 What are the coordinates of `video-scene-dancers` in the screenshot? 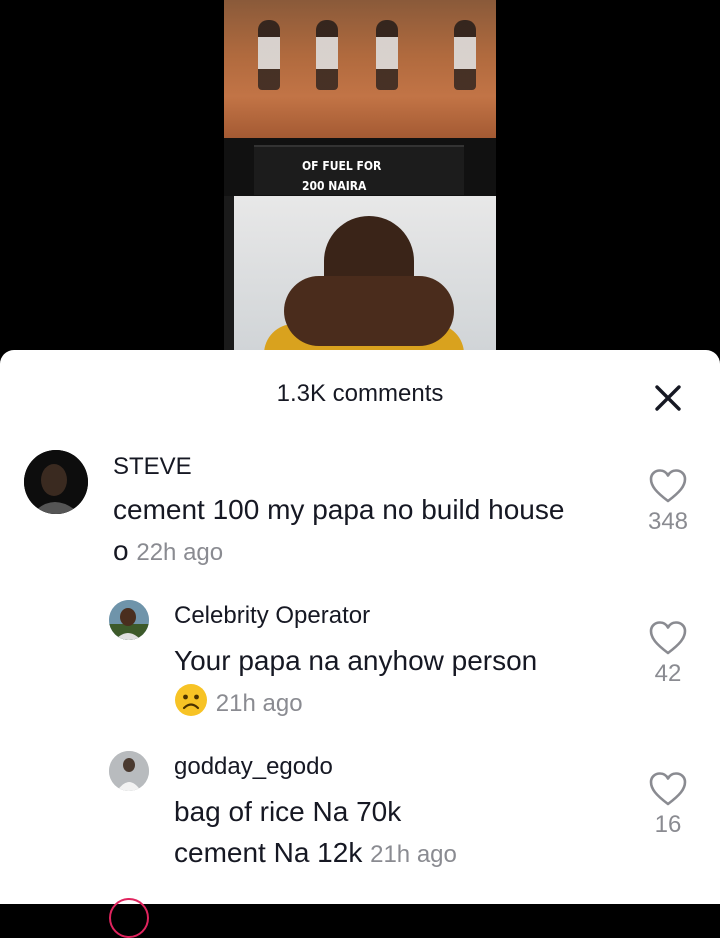 It's located at (360, 69).